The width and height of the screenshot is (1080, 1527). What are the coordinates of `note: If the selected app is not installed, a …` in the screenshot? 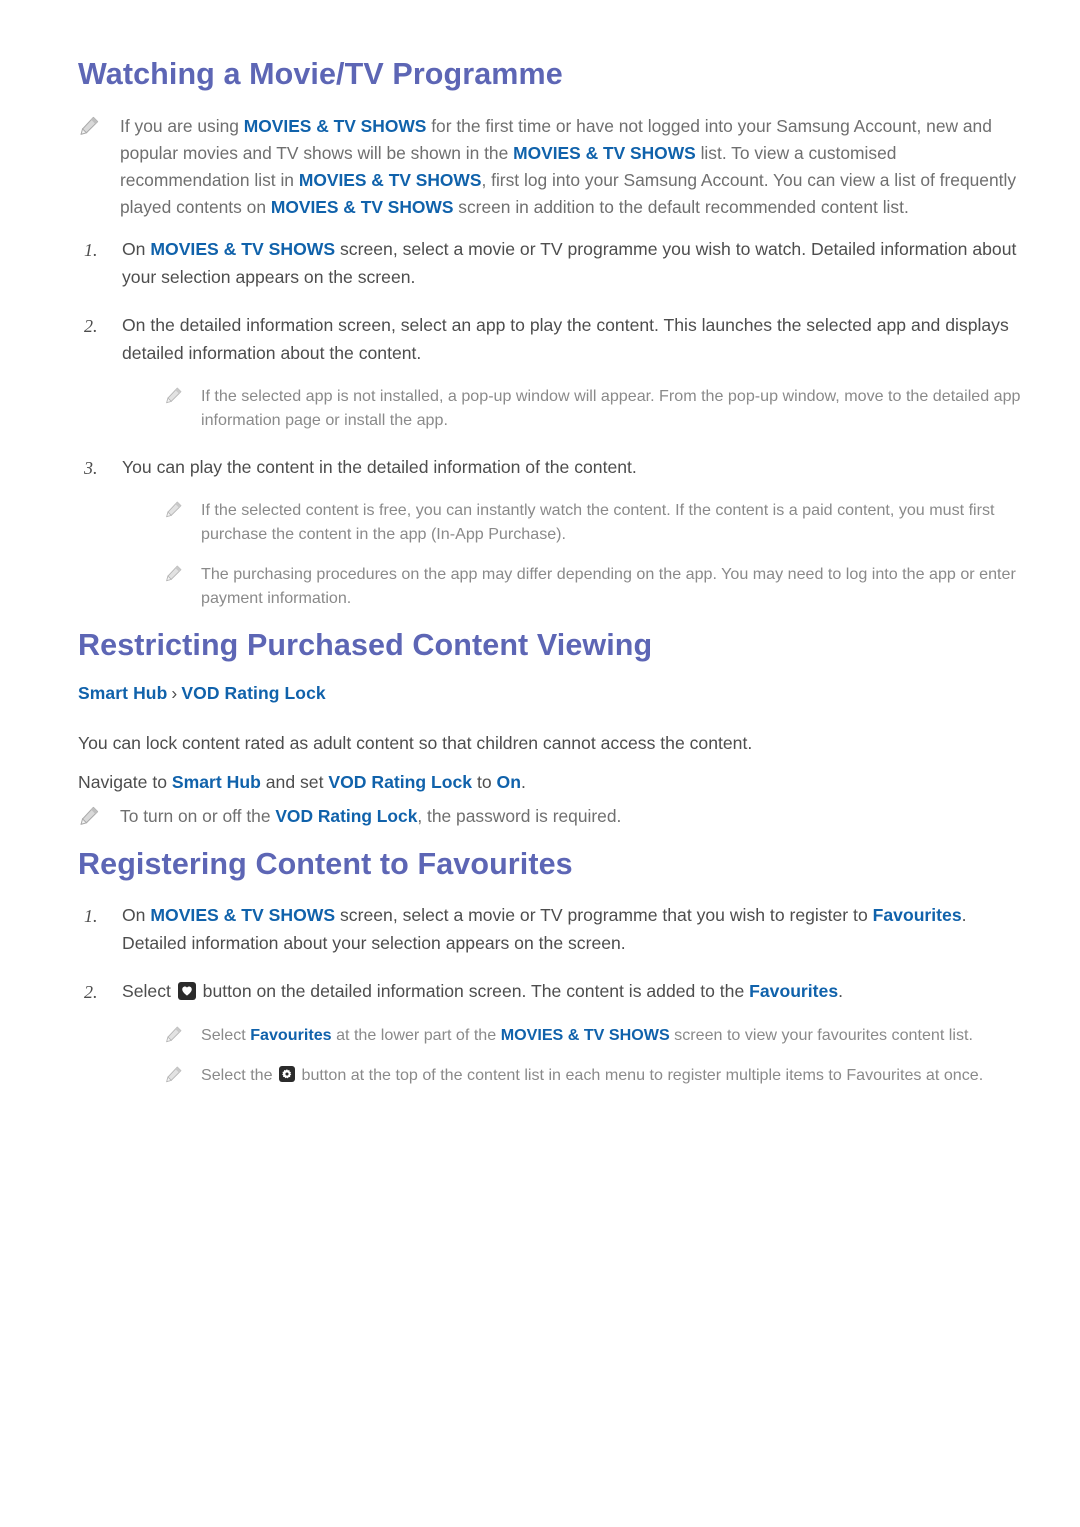 It's located at (572, 408).